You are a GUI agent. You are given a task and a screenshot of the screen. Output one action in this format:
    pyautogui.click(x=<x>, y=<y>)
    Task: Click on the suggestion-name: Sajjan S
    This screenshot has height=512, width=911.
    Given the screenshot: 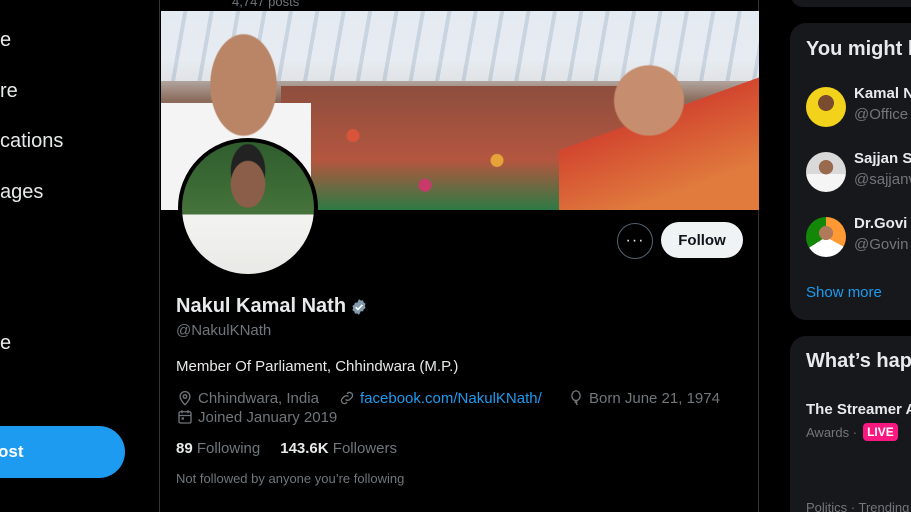 What is the action you would take?
    pyautogui.click(x=882, y=158)
    